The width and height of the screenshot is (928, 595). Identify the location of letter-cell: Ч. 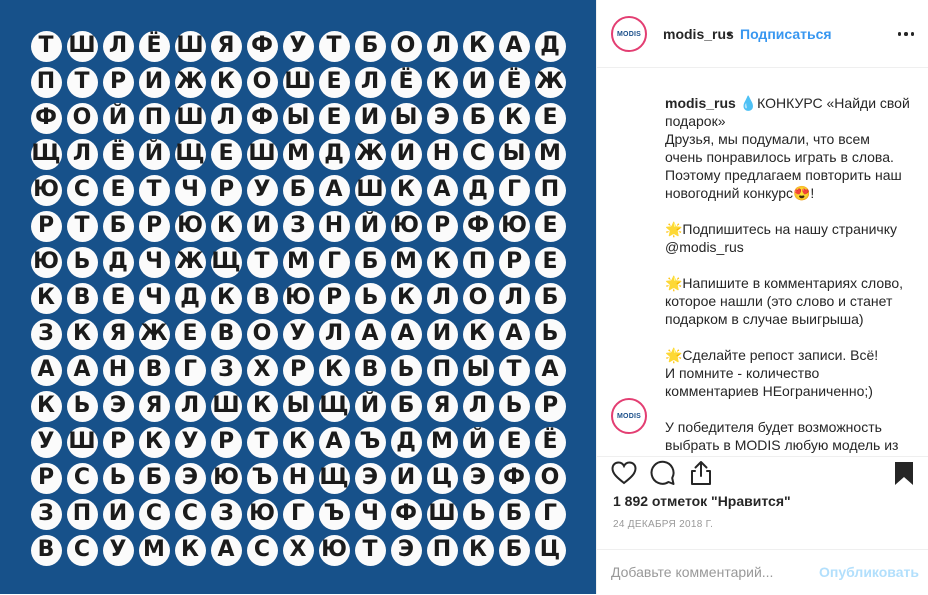
(370, 514).